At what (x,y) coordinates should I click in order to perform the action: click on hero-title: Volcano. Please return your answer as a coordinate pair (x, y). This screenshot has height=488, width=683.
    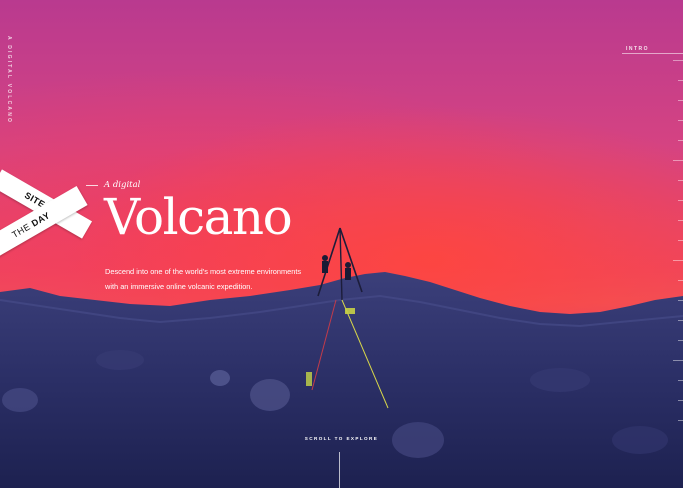
    Looking at the image, I should click on (198, 217).